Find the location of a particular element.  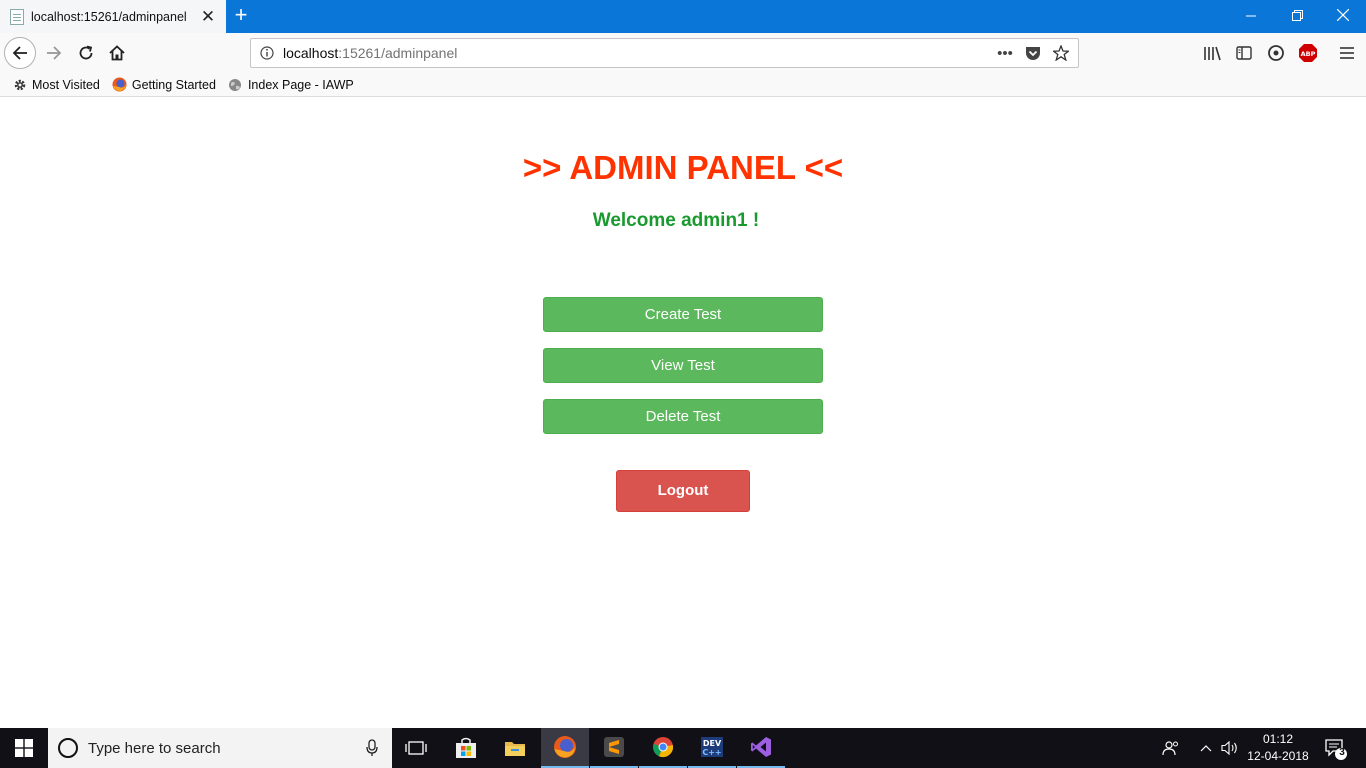

restore-button is located at coordinates (1297, 16).